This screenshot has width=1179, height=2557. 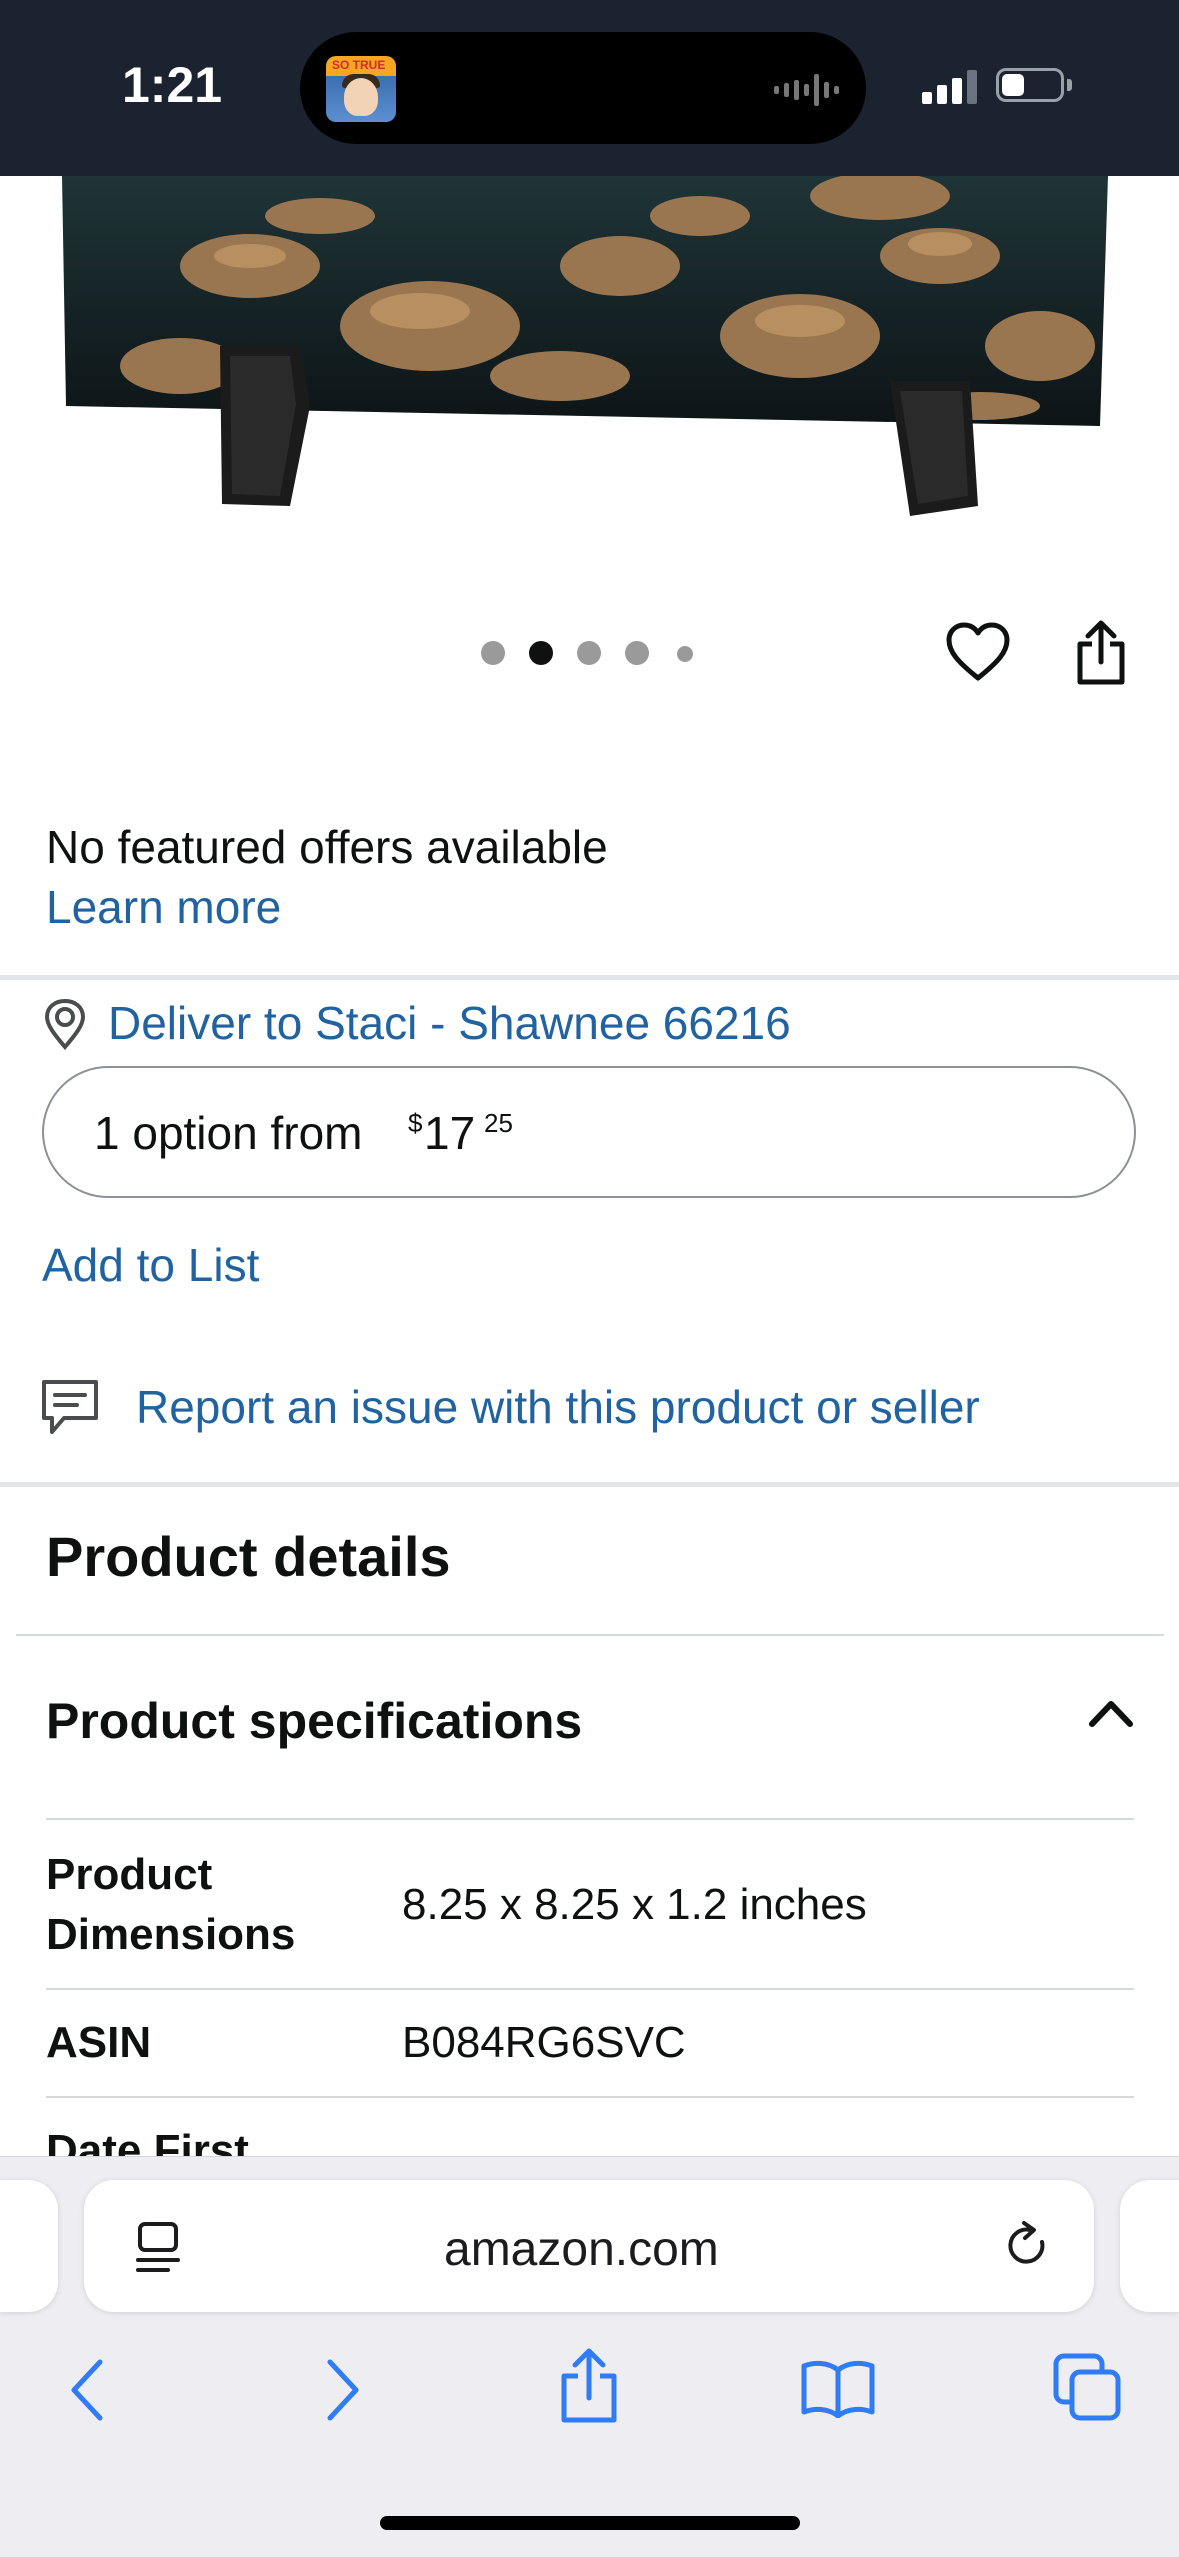 What do you see at coordinates (450, 1133) in the screenshot?
I see `price-whole: 17` at bounding box center [450, 1133].